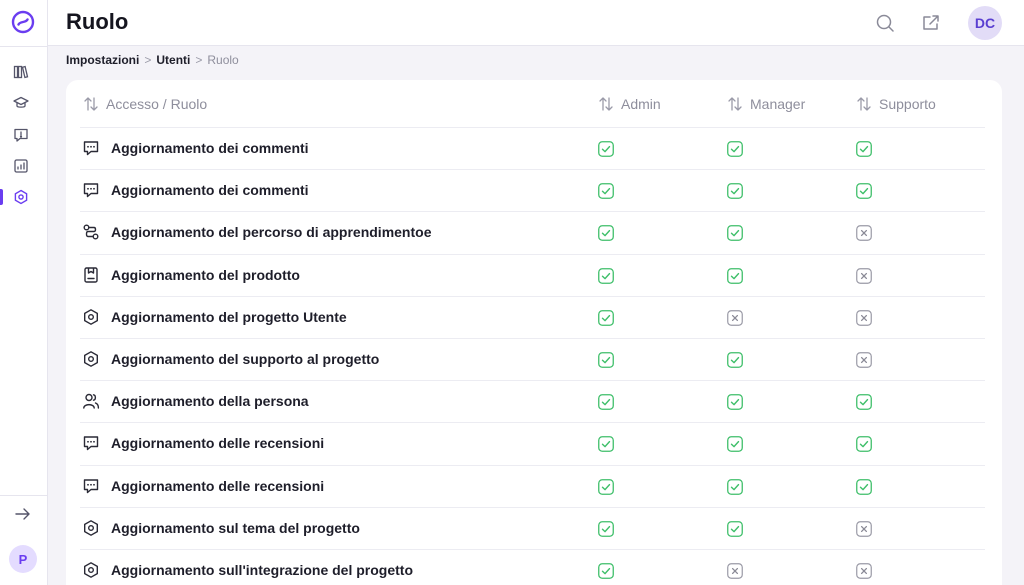 The height and width of the screenshot is (585, 1024). I want to click on route-icon, so click(91, 232).